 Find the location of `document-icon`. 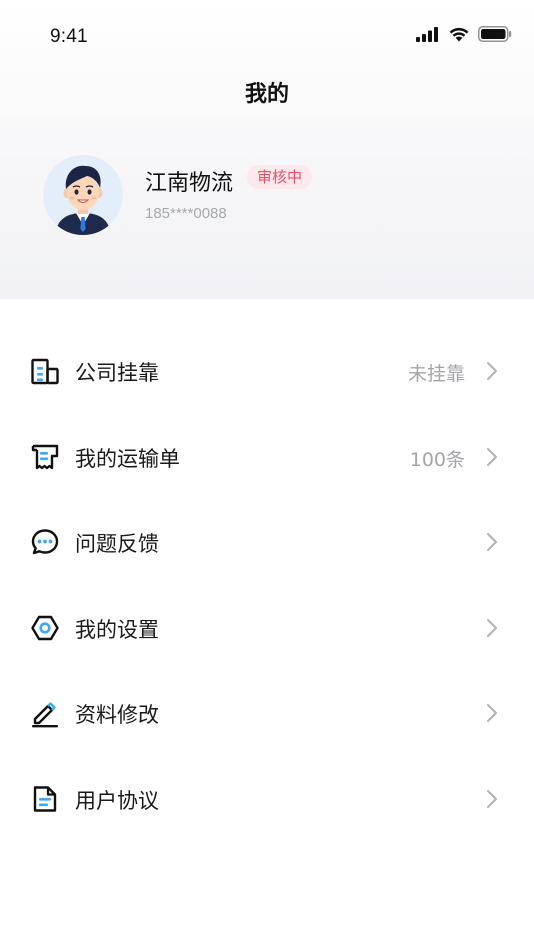

document-icon is located at coordinates (45, 798).